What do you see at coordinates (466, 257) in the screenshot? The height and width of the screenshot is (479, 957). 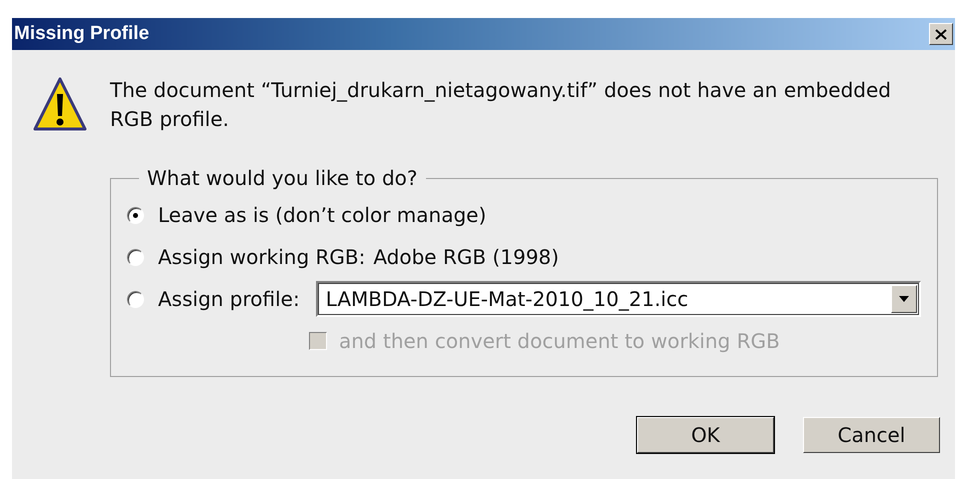 I see `working-profile-name: Adobe RGB (1998)` at bounding box center [466, 257].